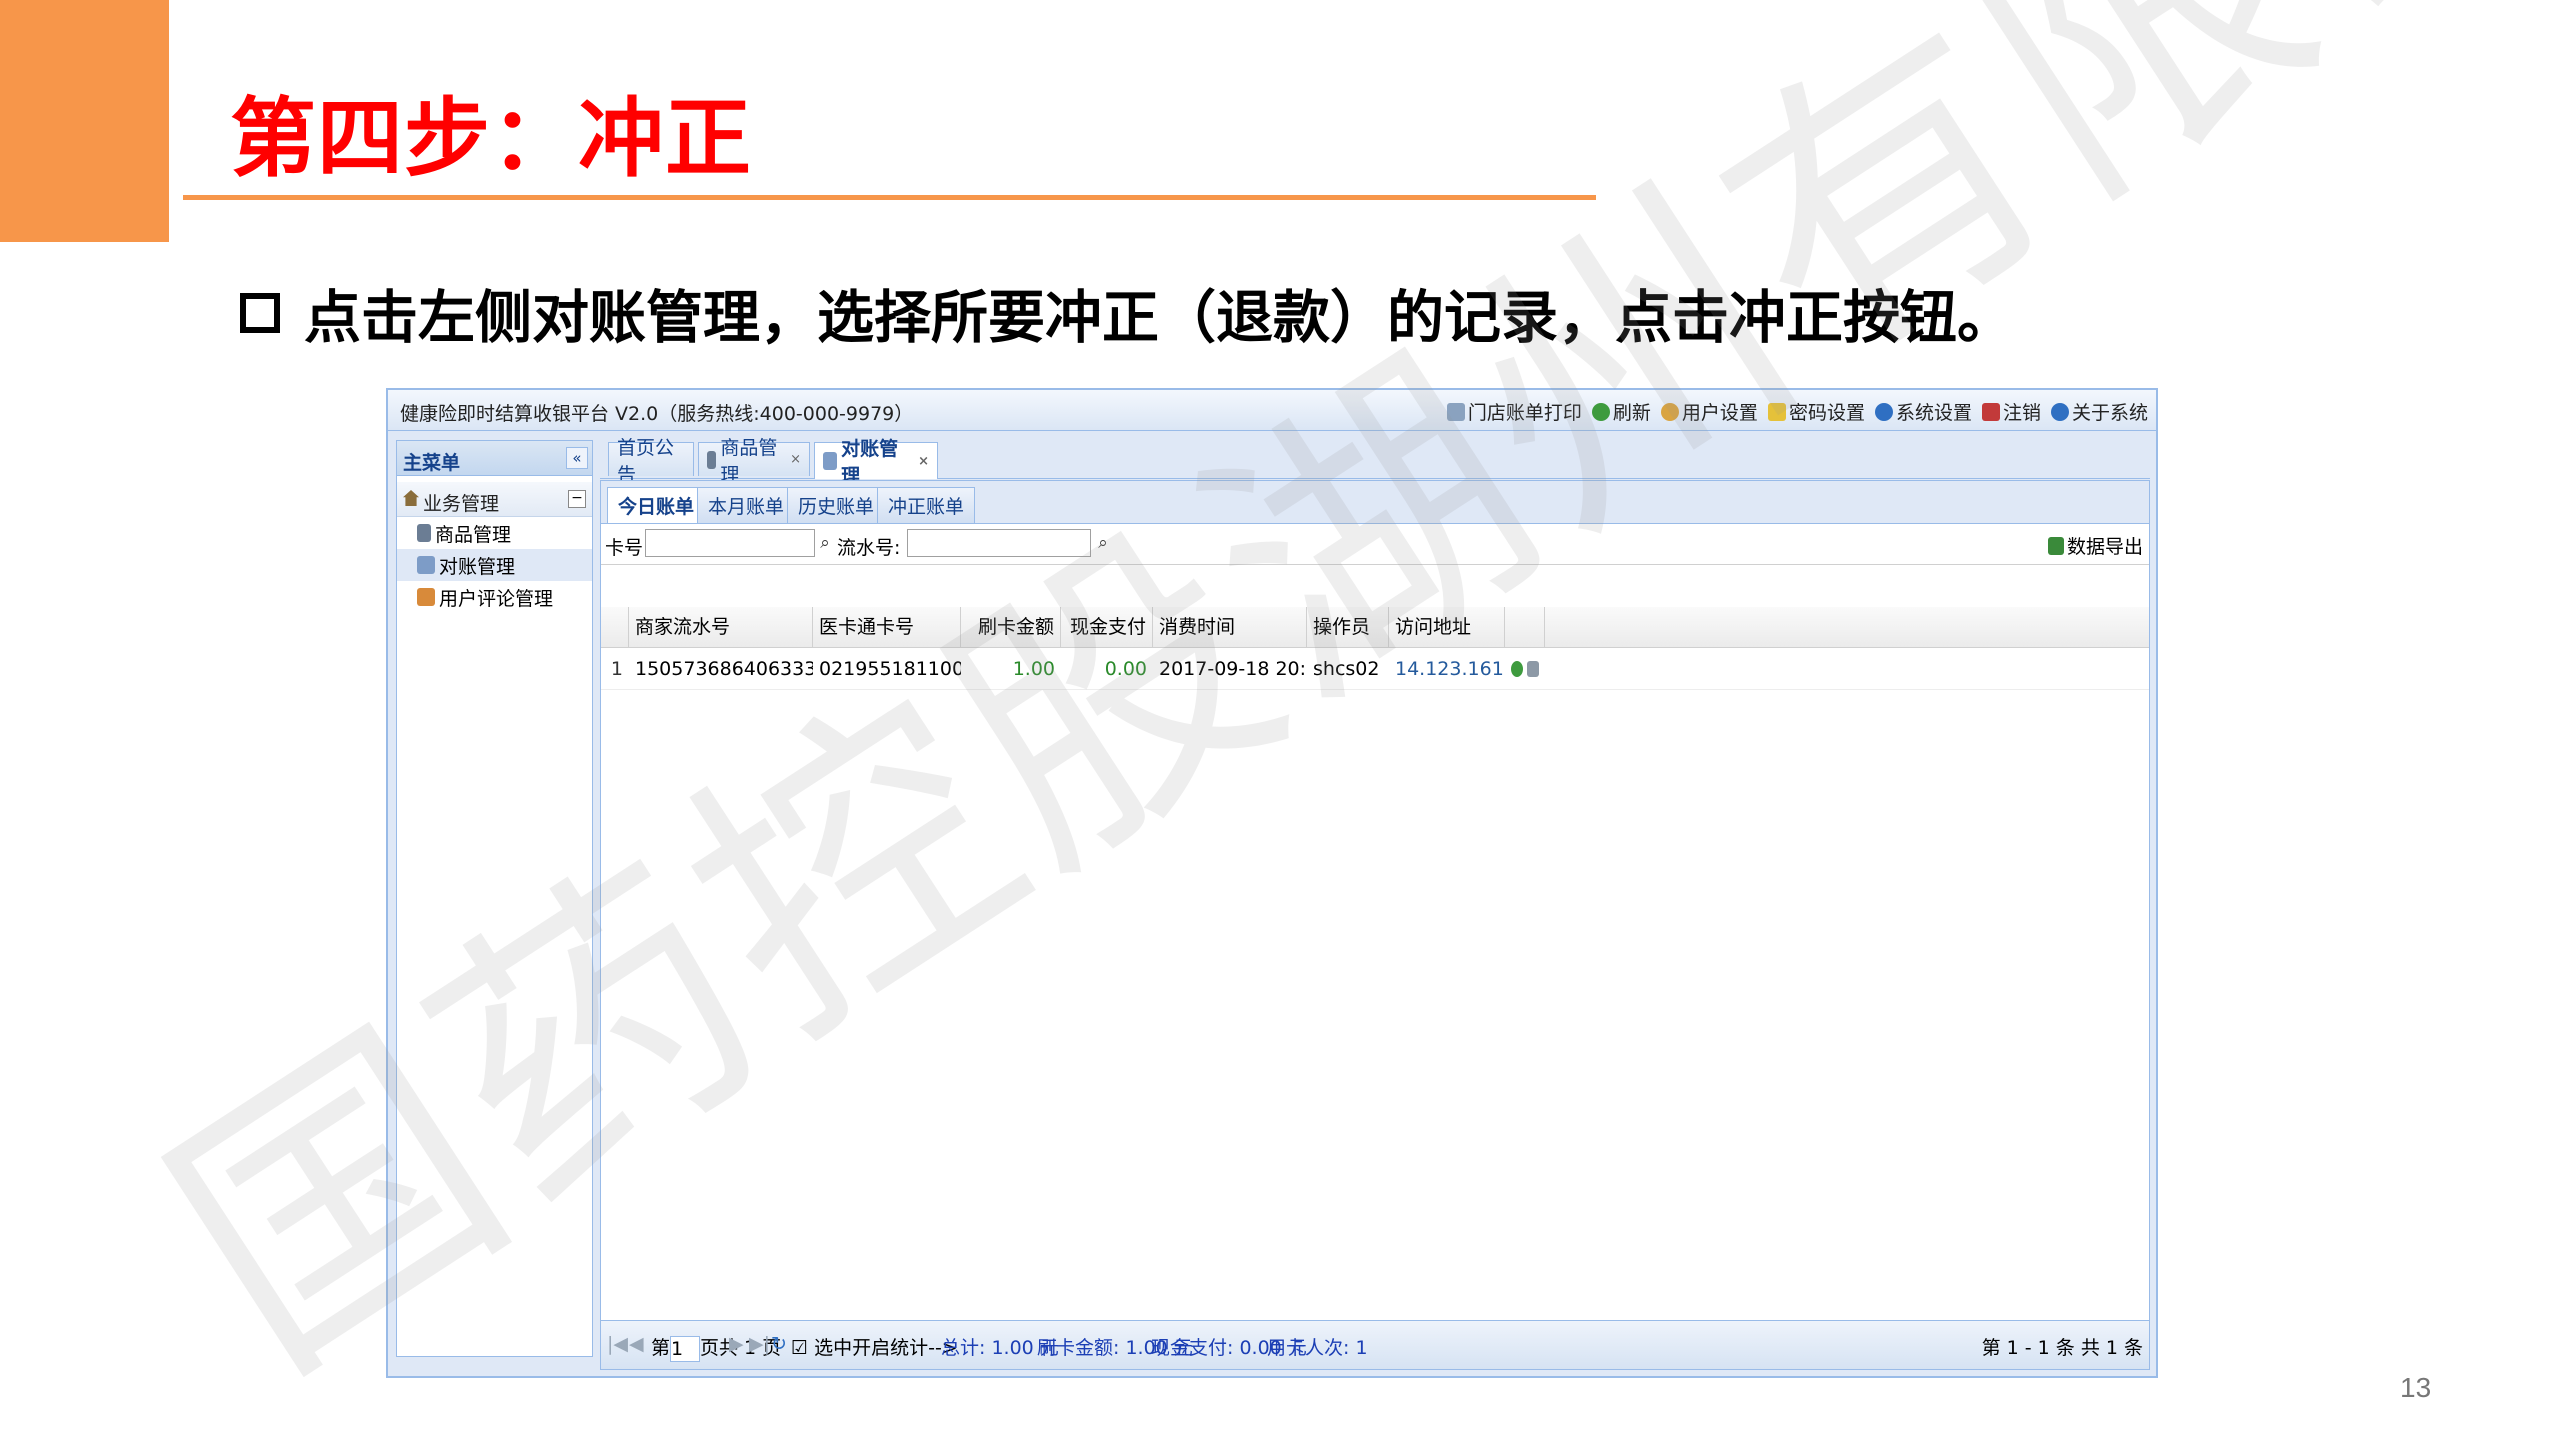  Describe the element at coordinates (2062, 1348) in the screenshot. I see `record-range: 第 1 - 1 条 共 1 条` at that location.